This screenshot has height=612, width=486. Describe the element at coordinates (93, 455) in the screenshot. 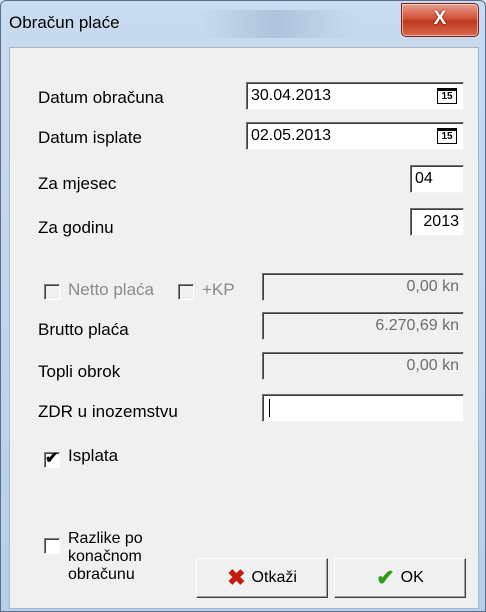

I see `isplata-label: Isplata` at that location.